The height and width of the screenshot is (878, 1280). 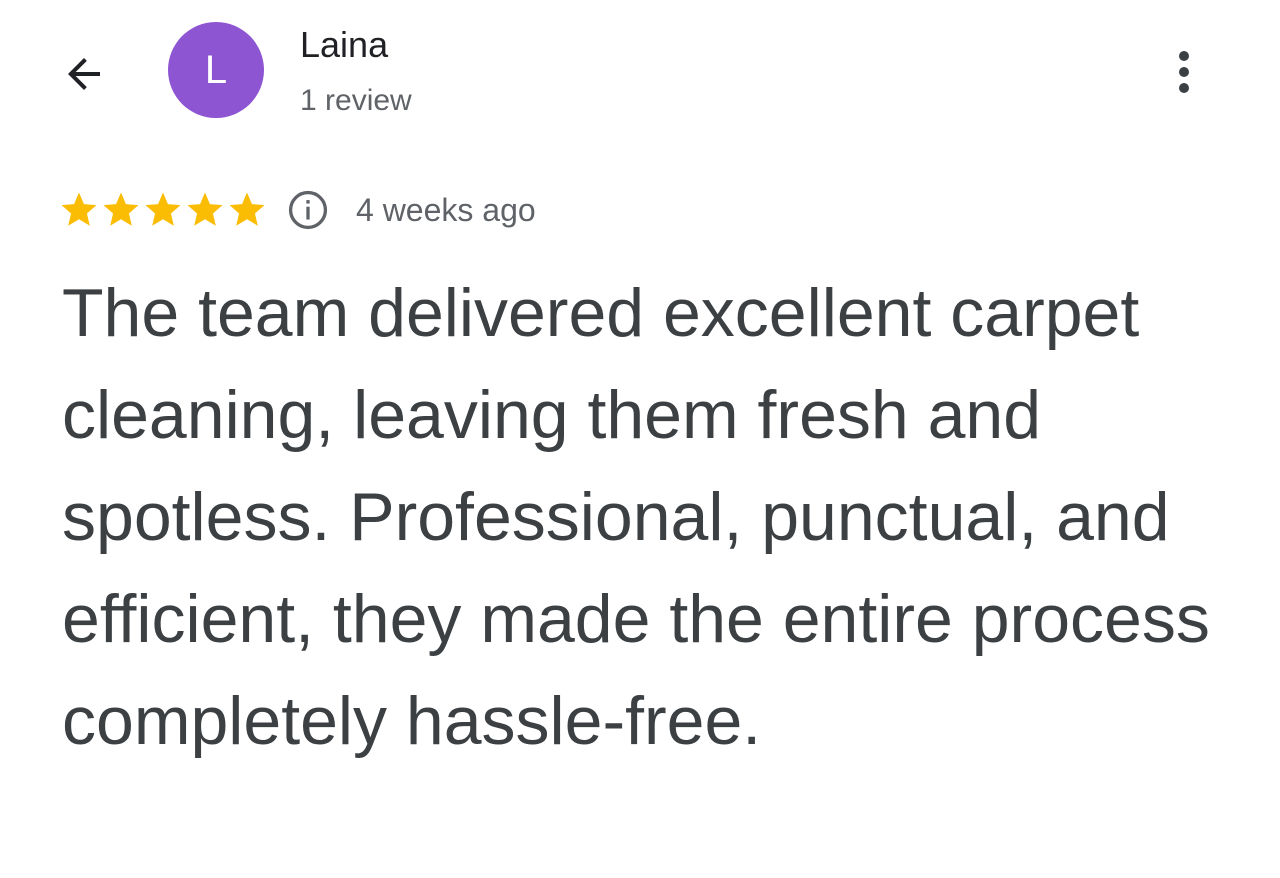 I want to click on more-options-button, so click(x=1184, y=72).